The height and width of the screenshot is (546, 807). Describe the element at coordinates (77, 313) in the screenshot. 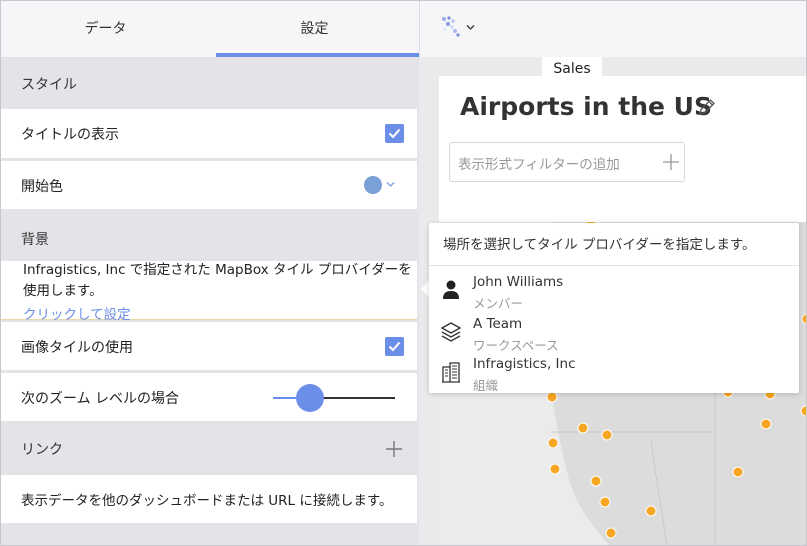

I see `configure-link: クリックして設定` at that location.